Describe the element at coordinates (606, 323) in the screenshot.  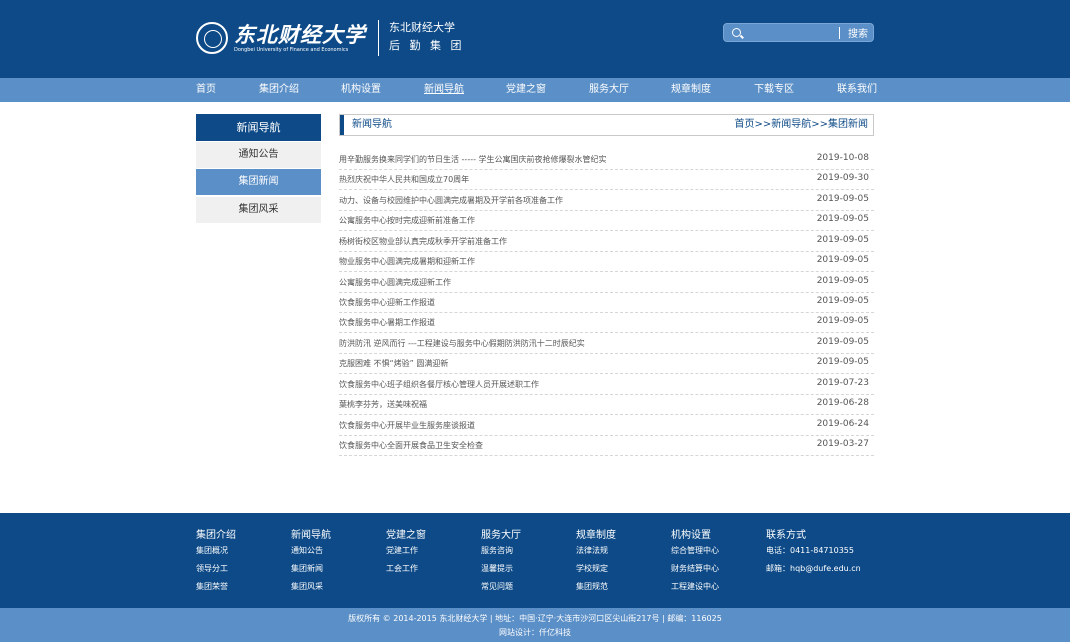
I see `list-item: 饮食服务中心暑期工作报道 2019-09-05` at that location.